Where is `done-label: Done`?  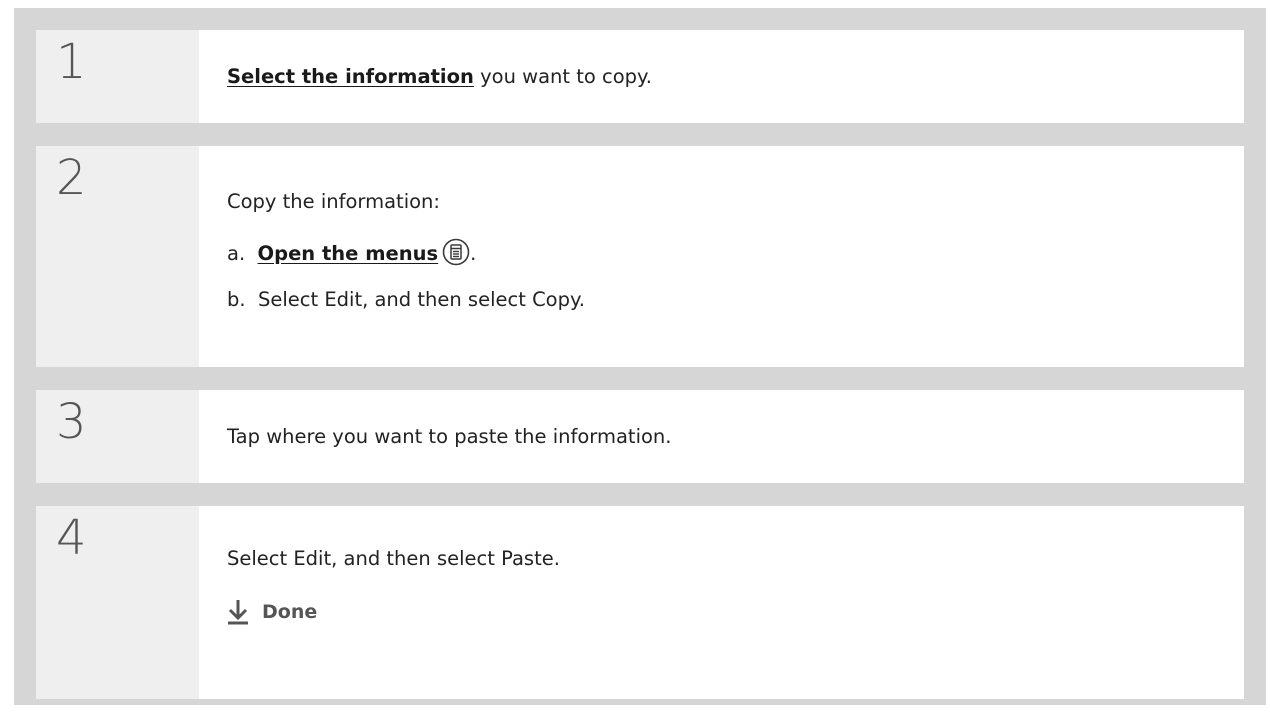
done-label: Done is located at coordinates (290, 612).